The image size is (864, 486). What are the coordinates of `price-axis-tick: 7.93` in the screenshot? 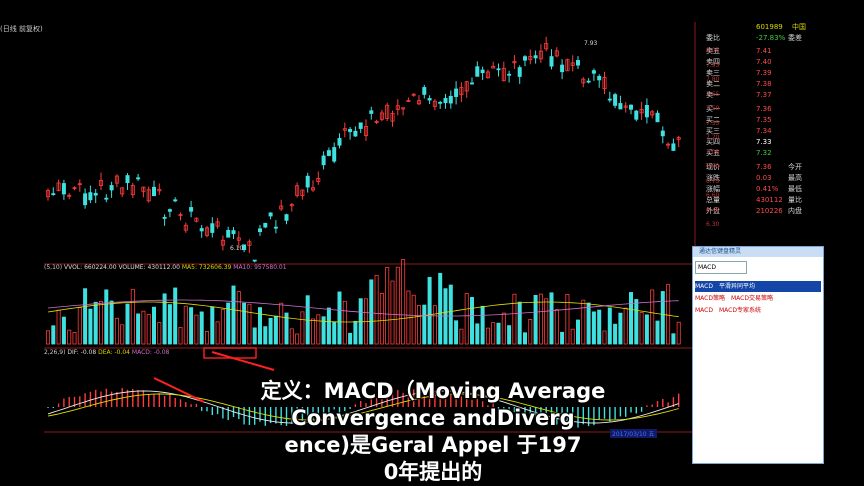 It's located at (713, 65).